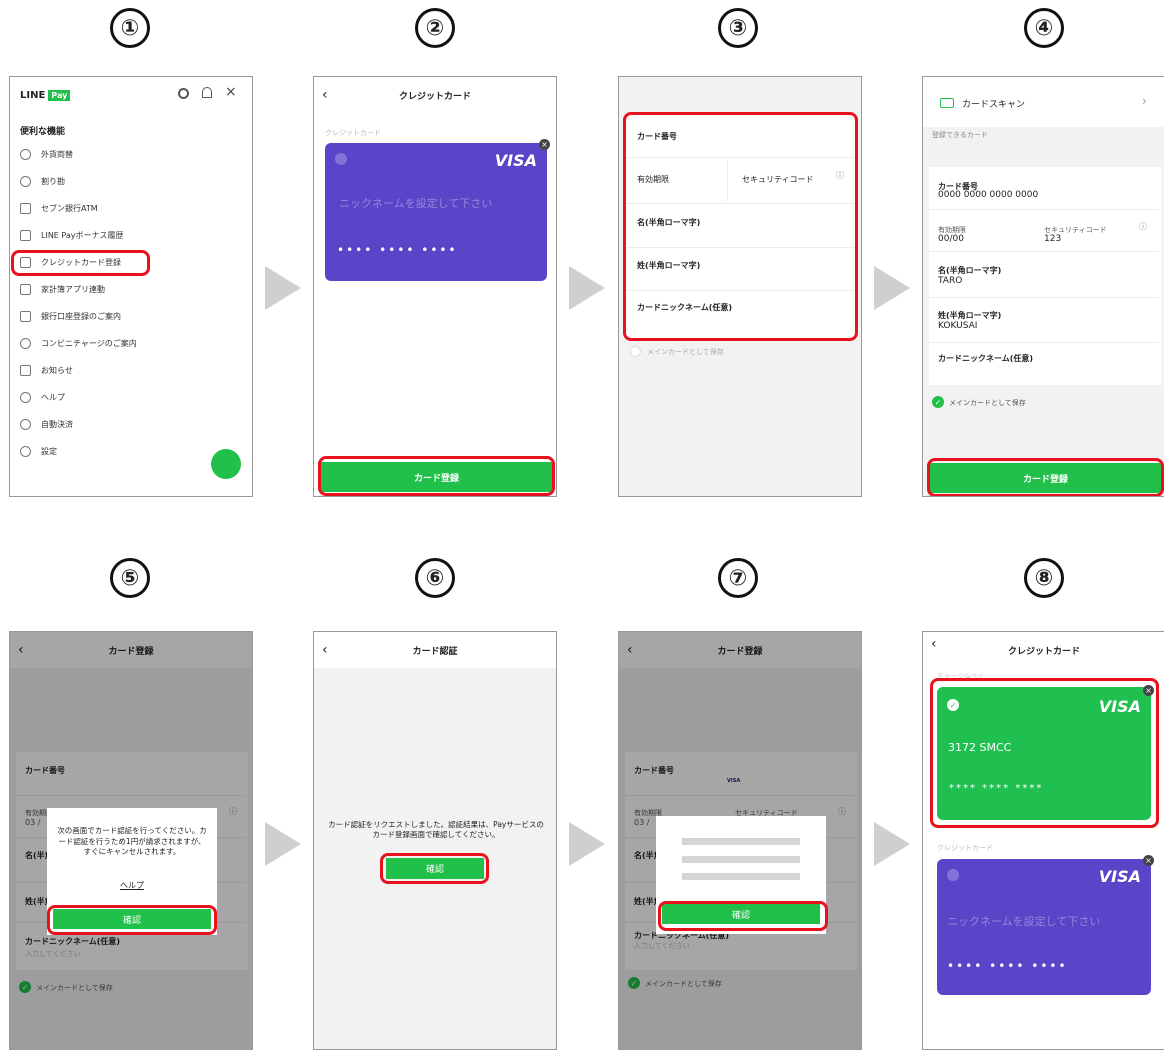 This screenshot has height=1050, width=1164. I want to click on credit-section-label: クレジットカード, so click(965, 848).